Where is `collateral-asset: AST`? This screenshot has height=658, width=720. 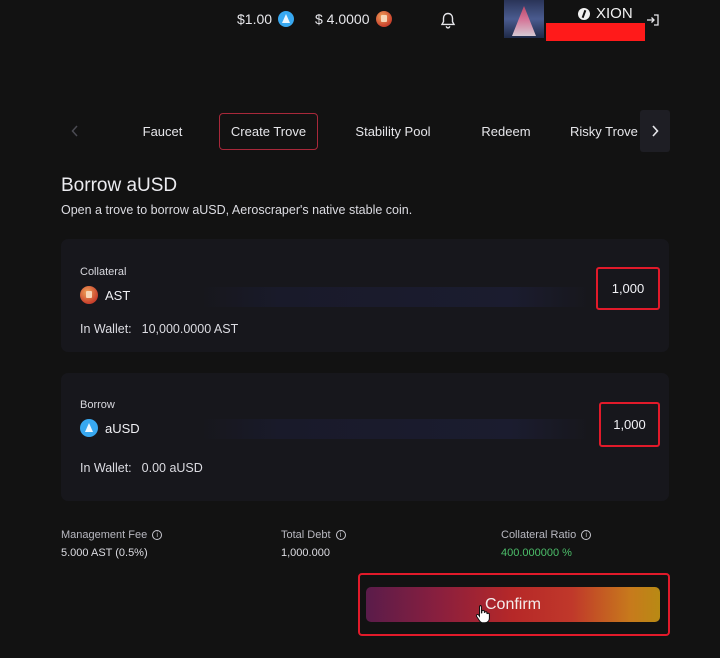 collateral-asset: AST is located at coordinates (105, 295).